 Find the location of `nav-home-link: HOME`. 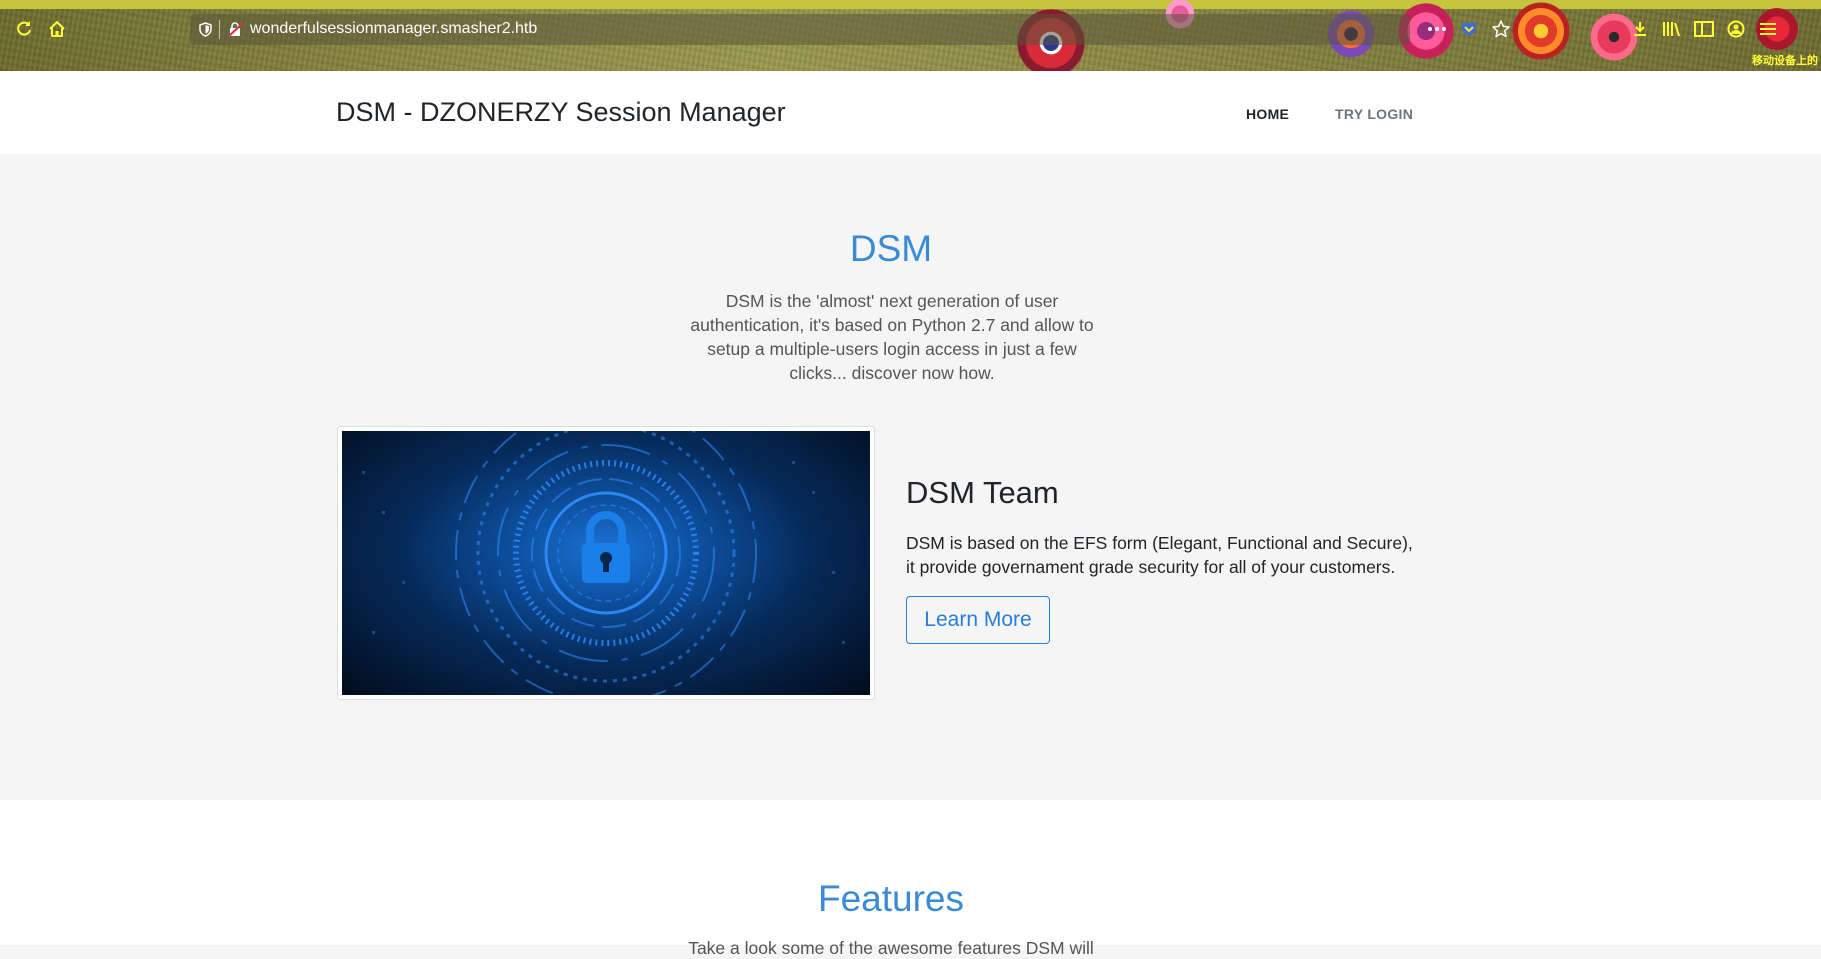

nav-home-link: HOME is located at coordinates (1267, 114).